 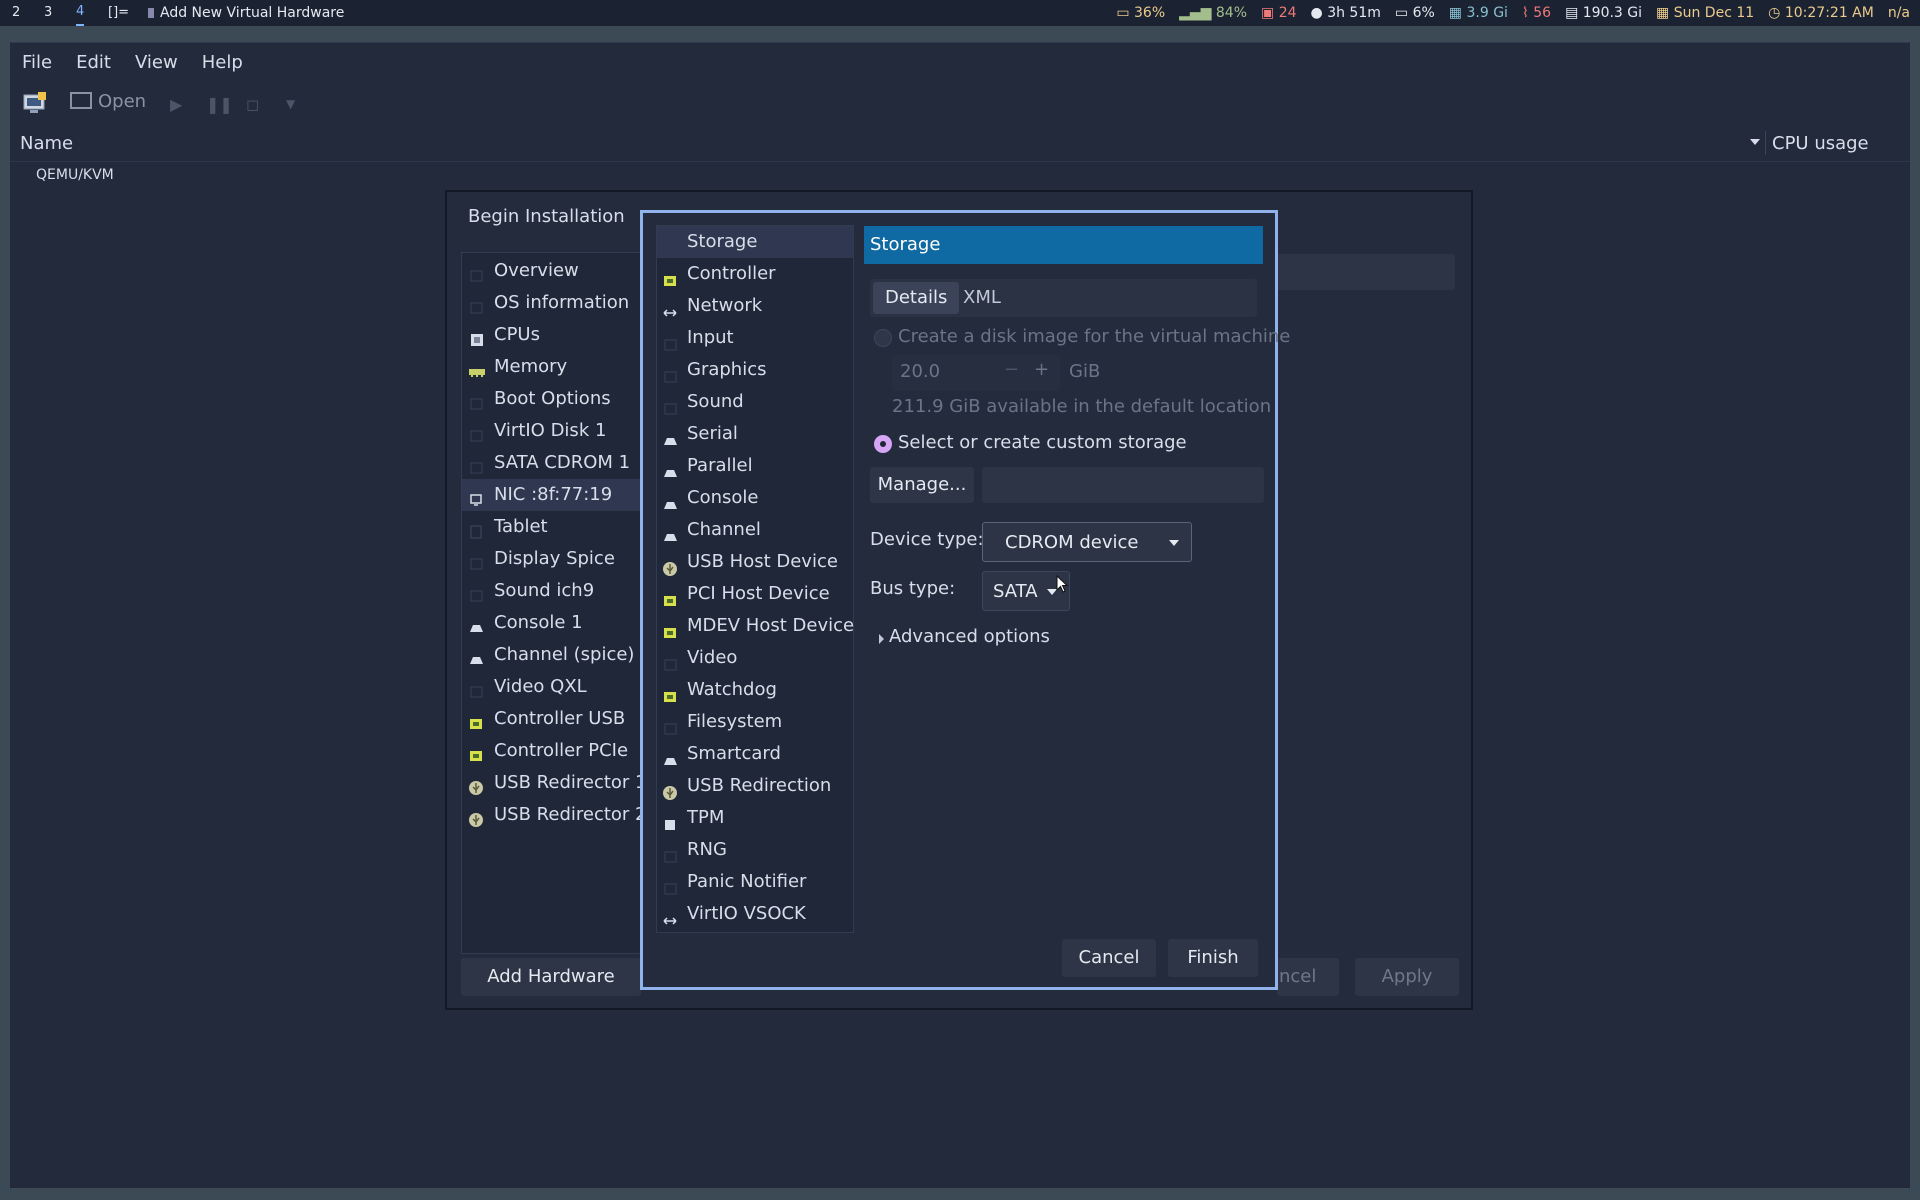 What do you see at coordinates (562, 463) in the screenshot?
I see `vm-hardware-item: SATA CDROM 1` at bounding box center [562, 463].